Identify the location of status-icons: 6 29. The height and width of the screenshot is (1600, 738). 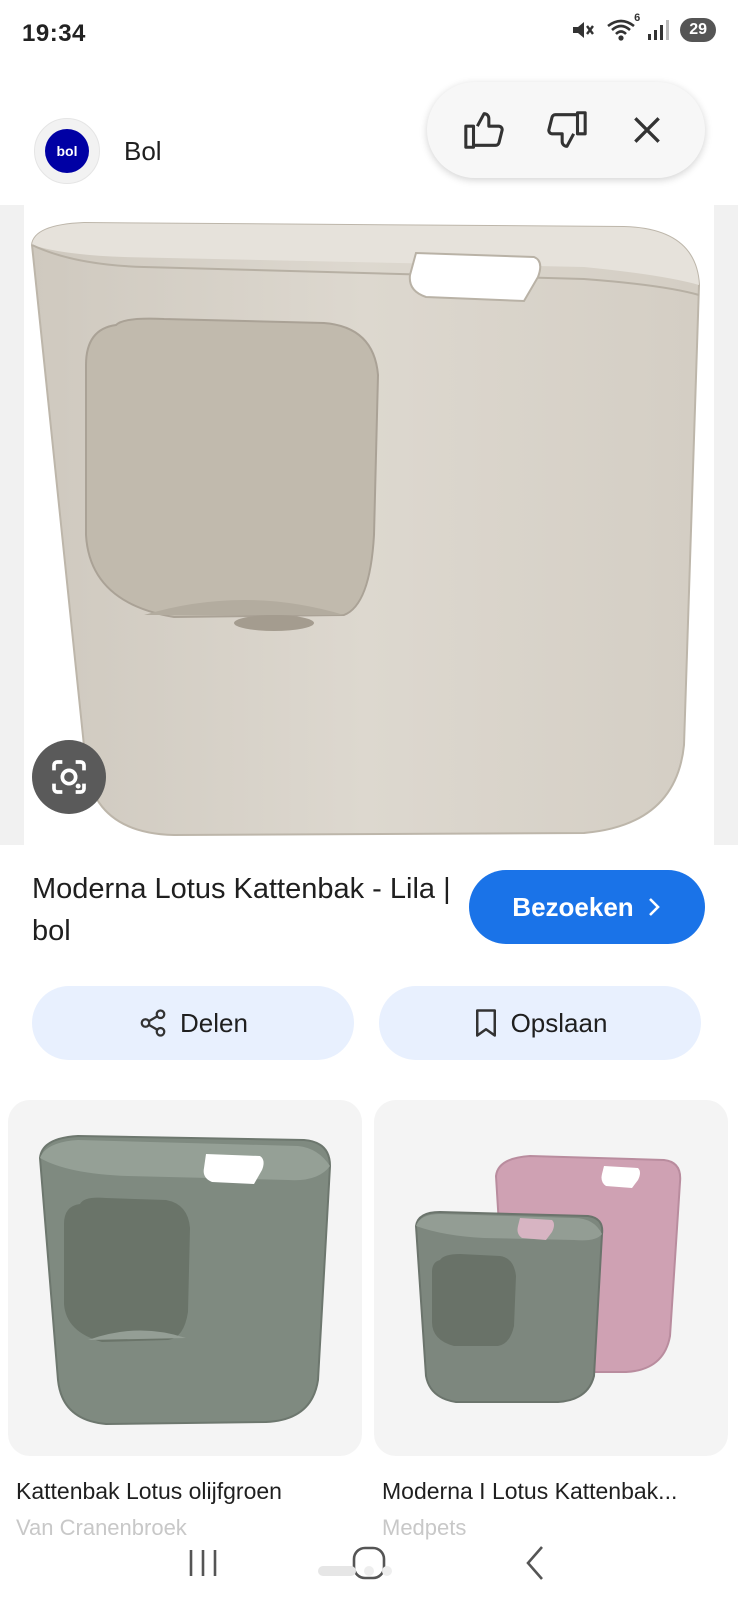
(643, 27).